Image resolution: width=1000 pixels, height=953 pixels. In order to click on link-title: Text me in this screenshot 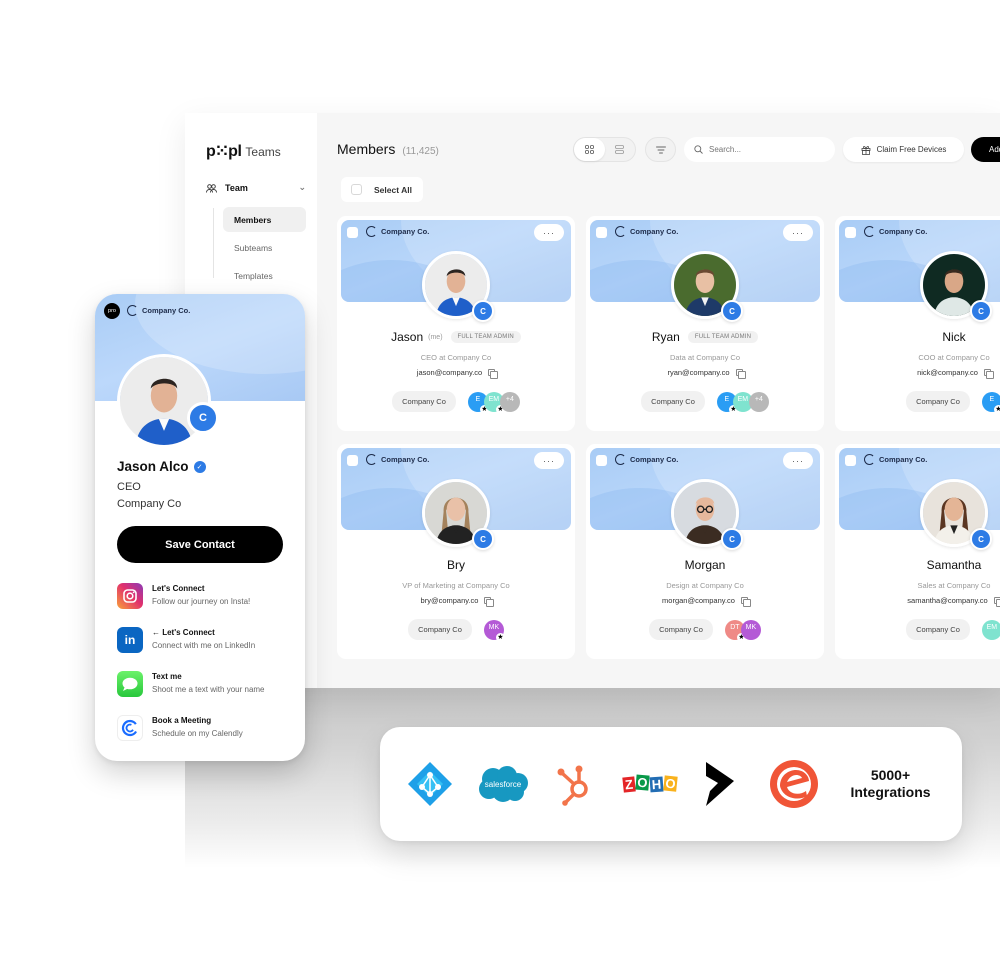, I will do `click(167, 676)`.